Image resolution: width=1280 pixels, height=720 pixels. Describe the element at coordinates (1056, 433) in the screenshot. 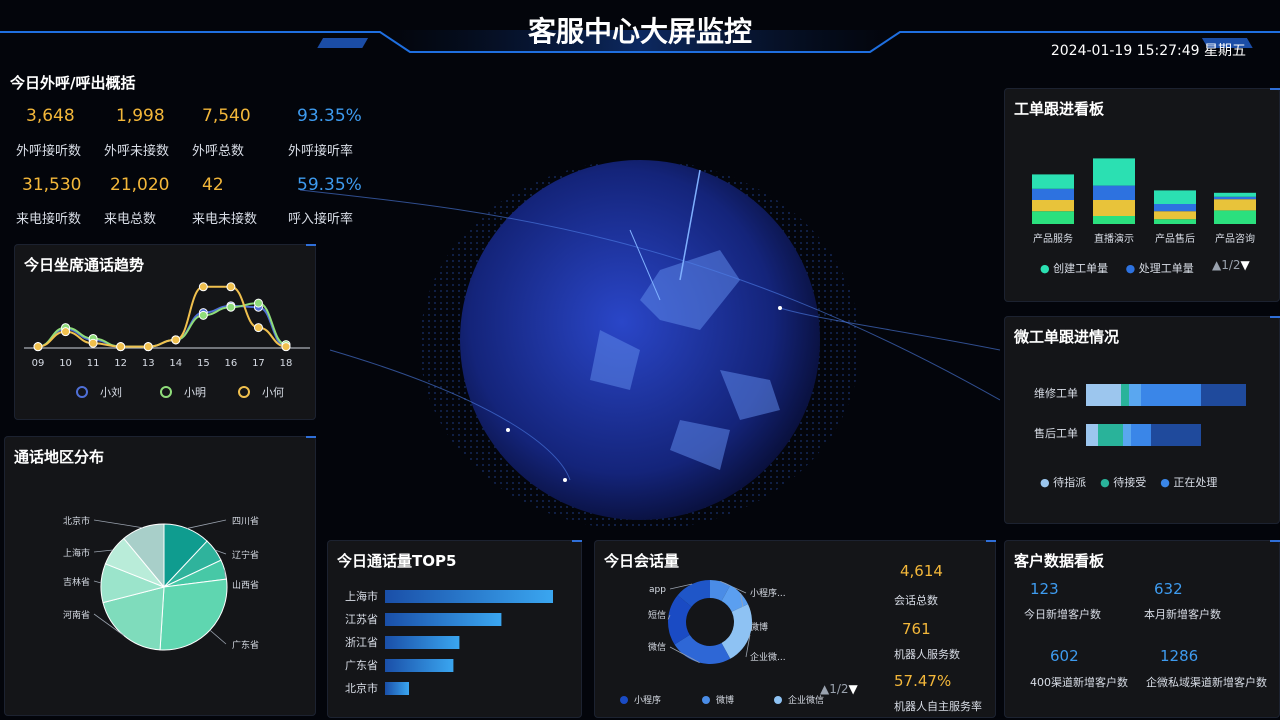

I see `bar-category-label: 售后工单` at that location.